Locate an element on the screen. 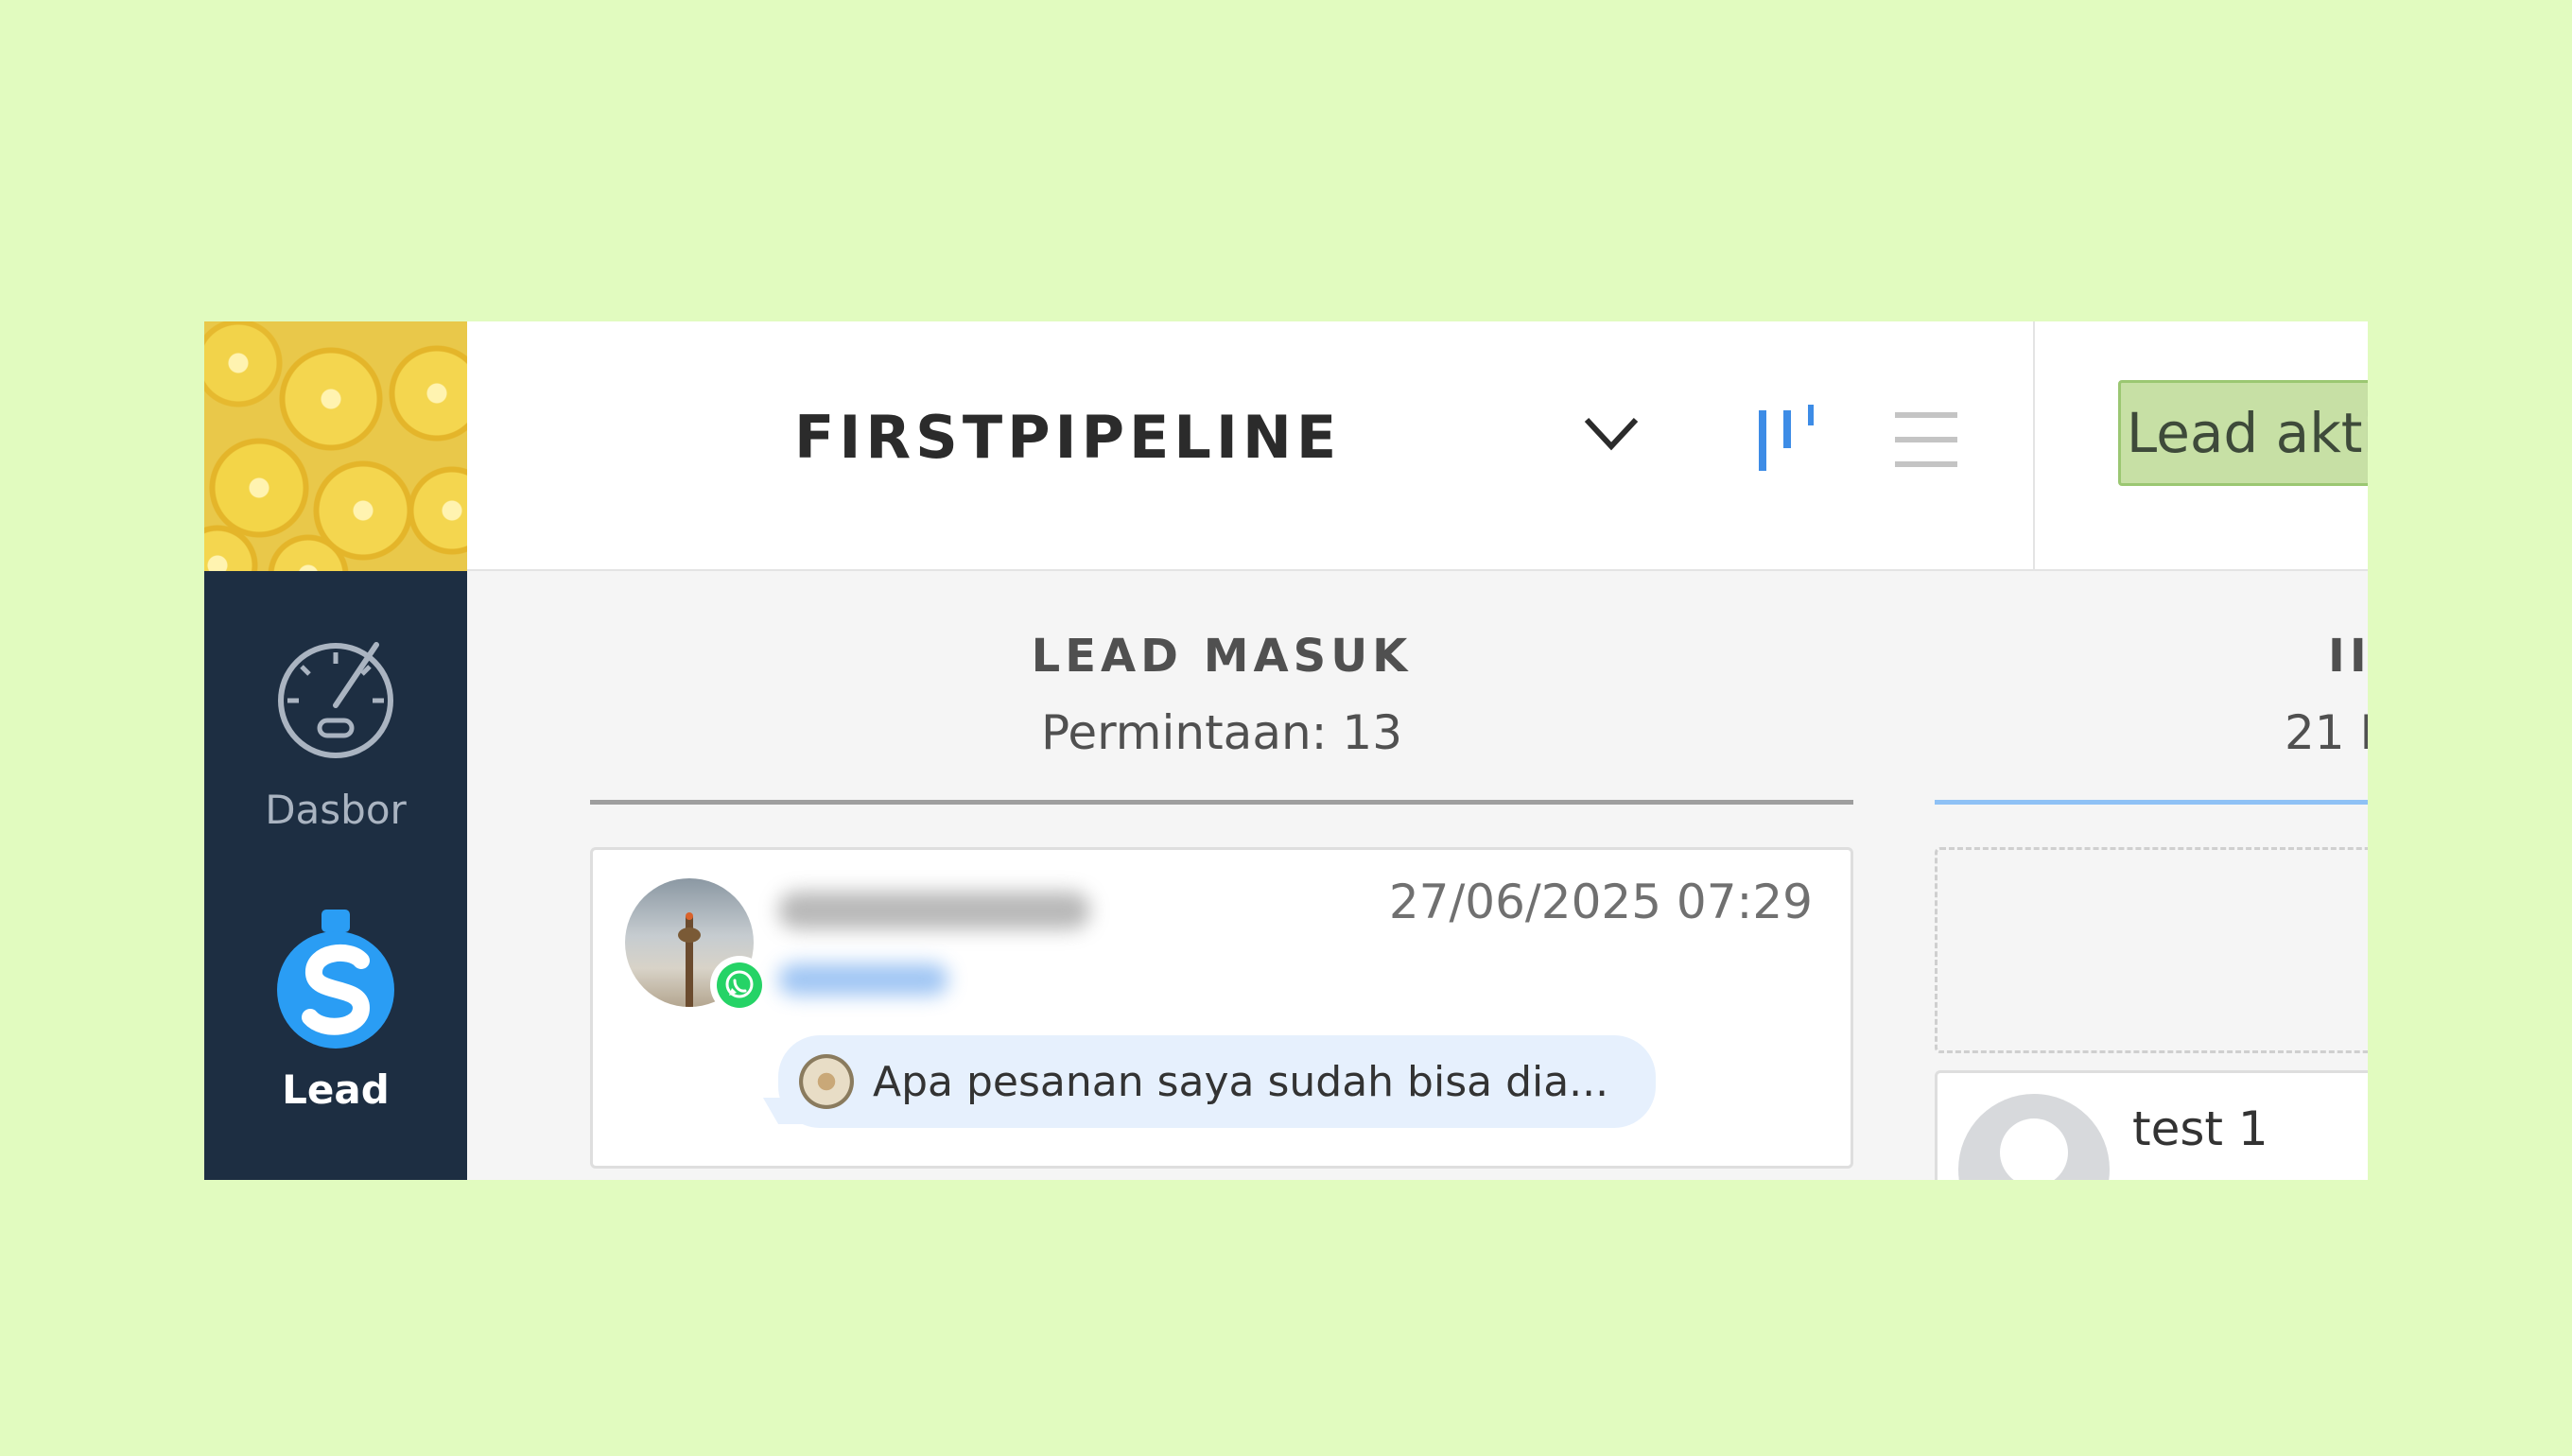 This screenshot has width=2572, height=1456. top-header: FIRSTPIPELINE Lead aktif is located at coordinates (1417, 446).